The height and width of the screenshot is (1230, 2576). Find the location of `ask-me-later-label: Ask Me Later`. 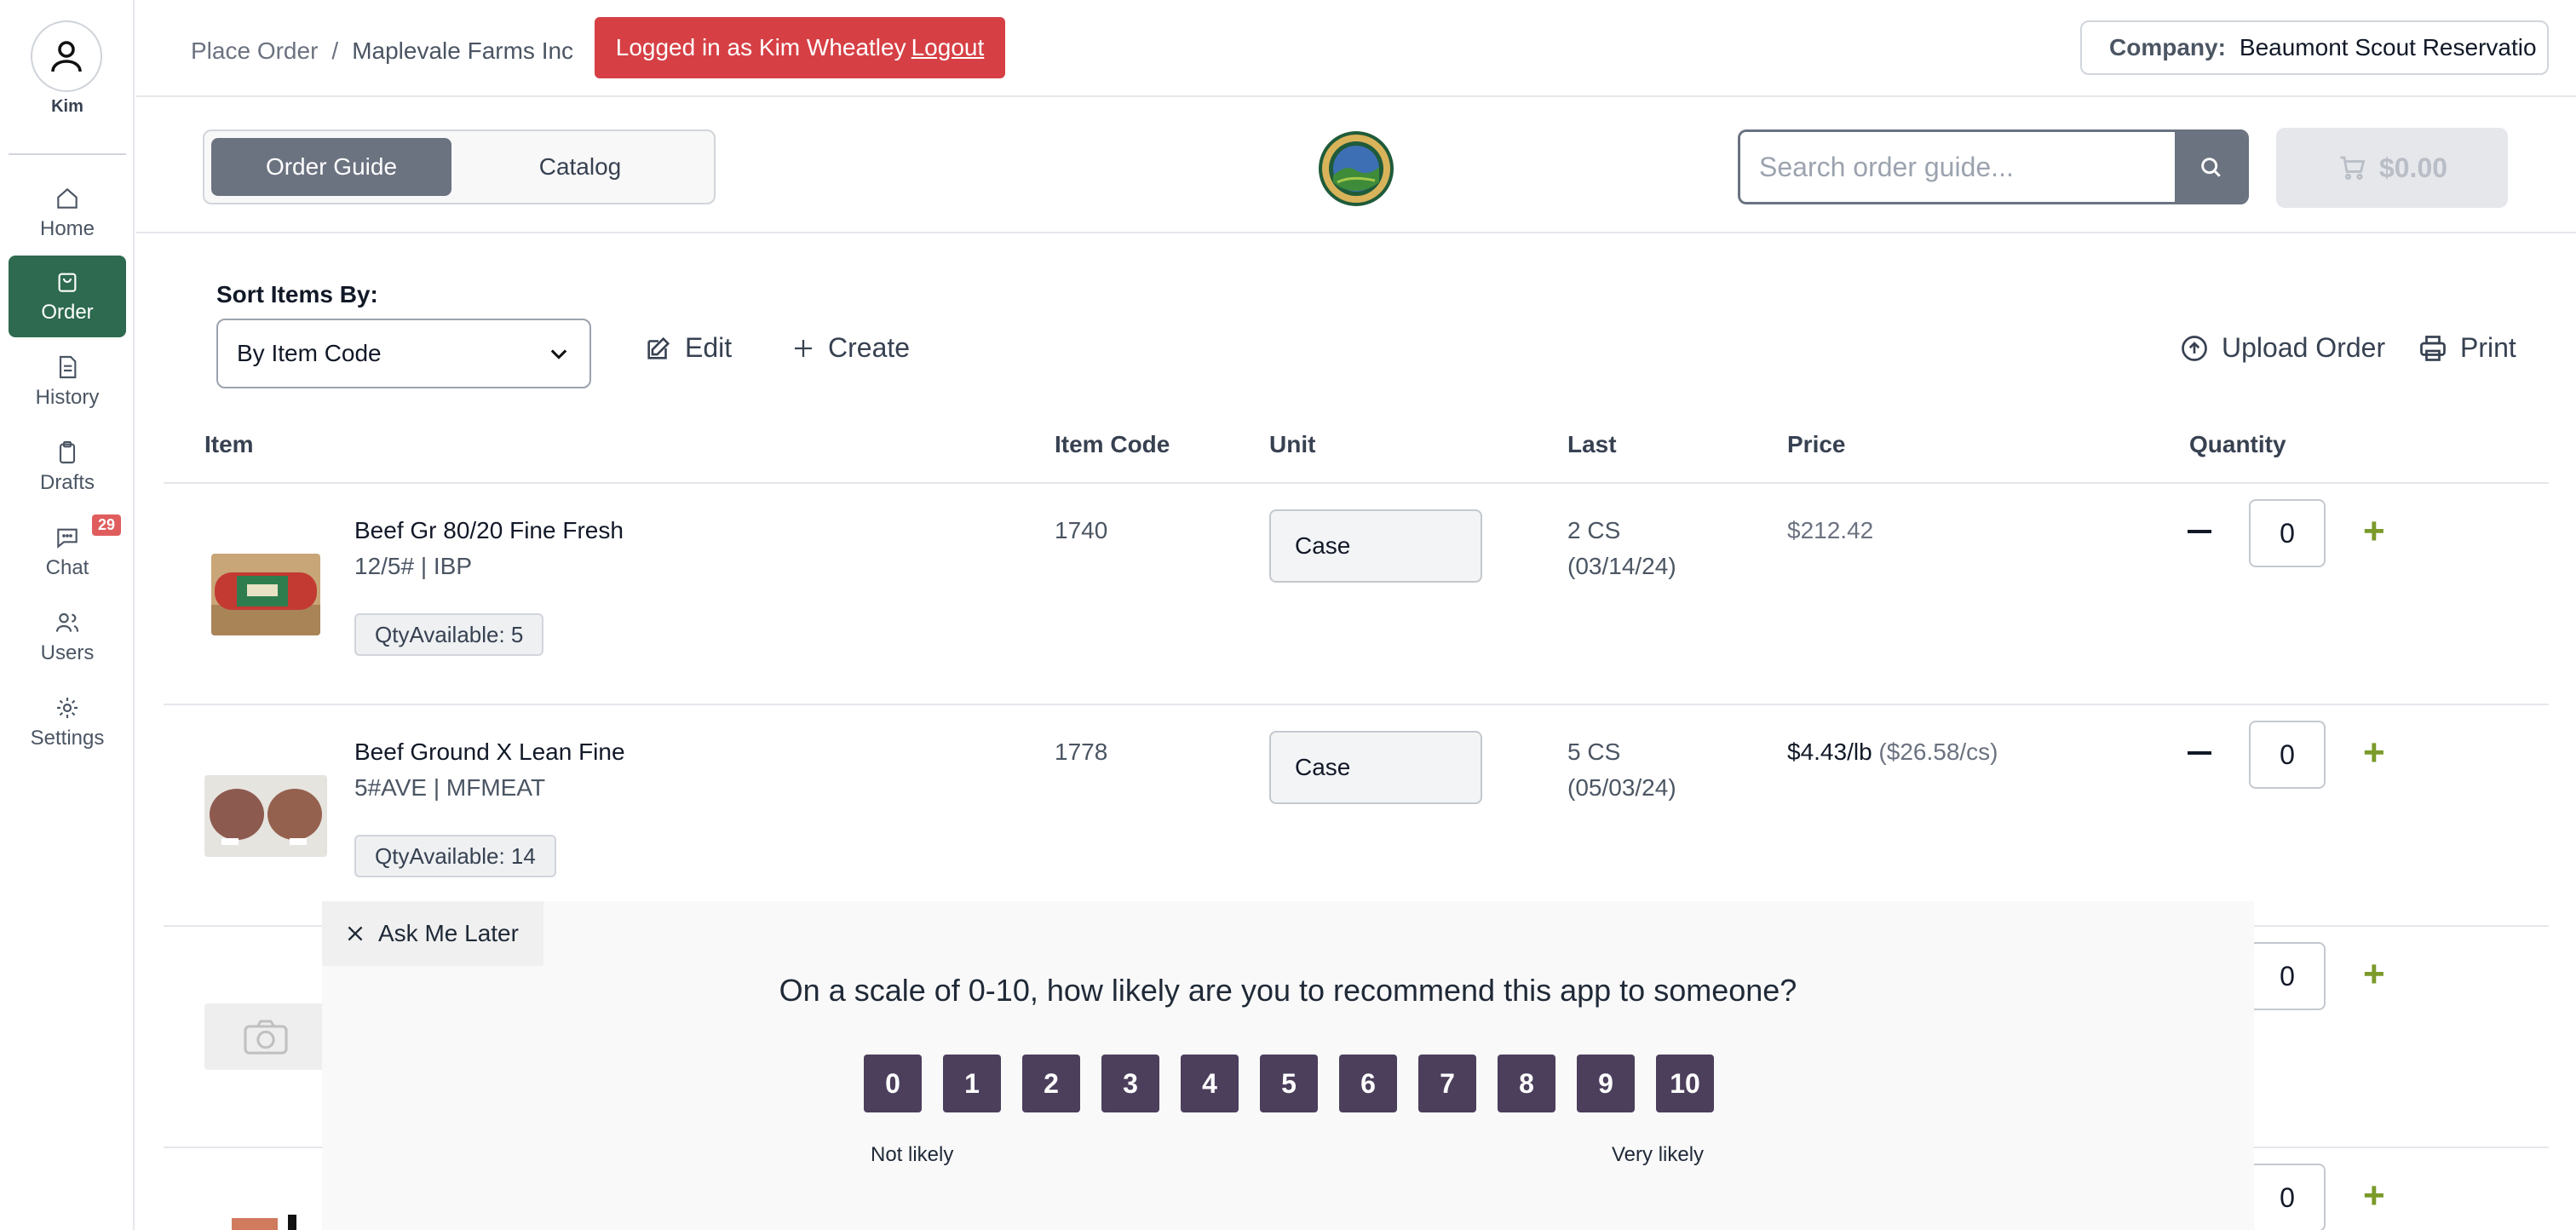

ask-me-later-label: Ask Me Later is located at coordinates (448, 933).